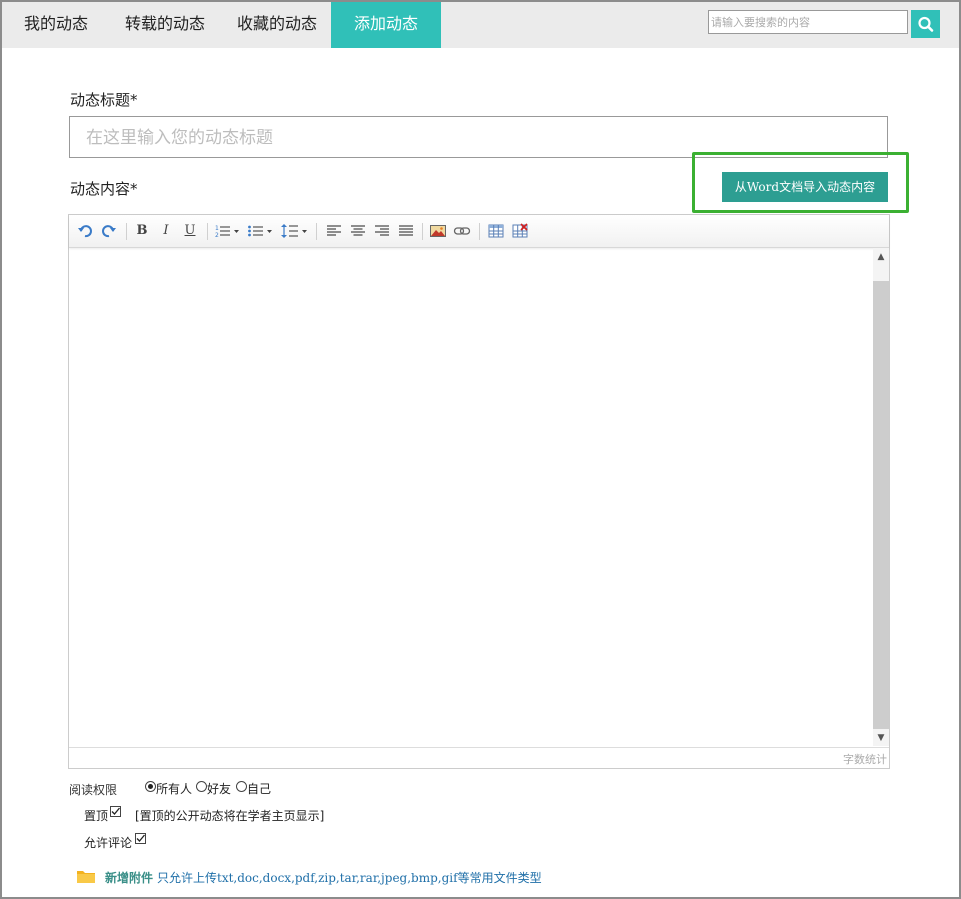  Describe the element at coordinates (520, 231) in the screenshot. I see `delete-table-icon` at that location.